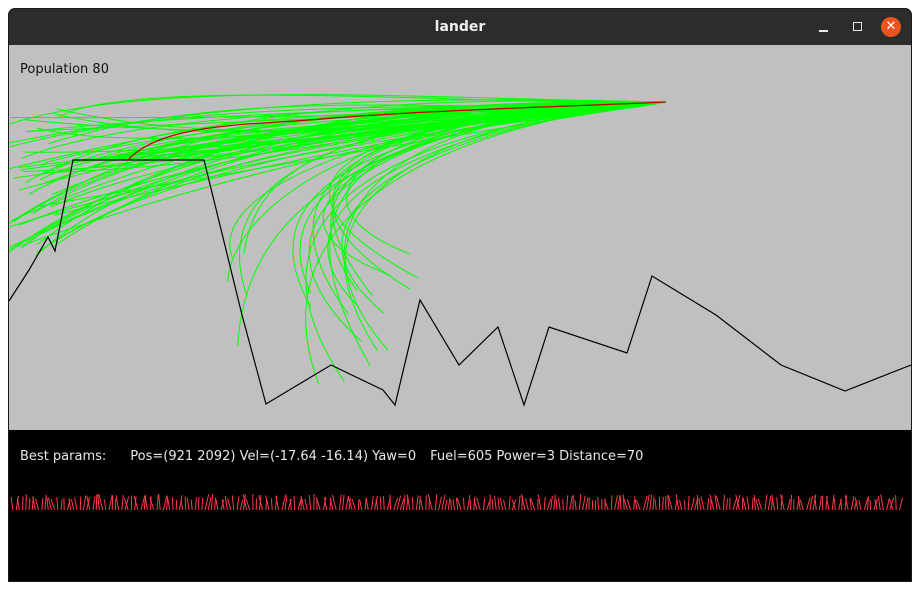  Describe the element at coordinates (891, 27) in the screenshot. I see `close-button: ✕` at that location.